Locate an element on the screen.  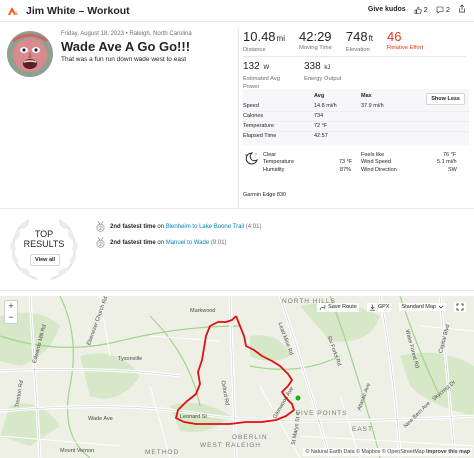
map-label-oberlin: OBERLIN is located at coordinates (250, 437).